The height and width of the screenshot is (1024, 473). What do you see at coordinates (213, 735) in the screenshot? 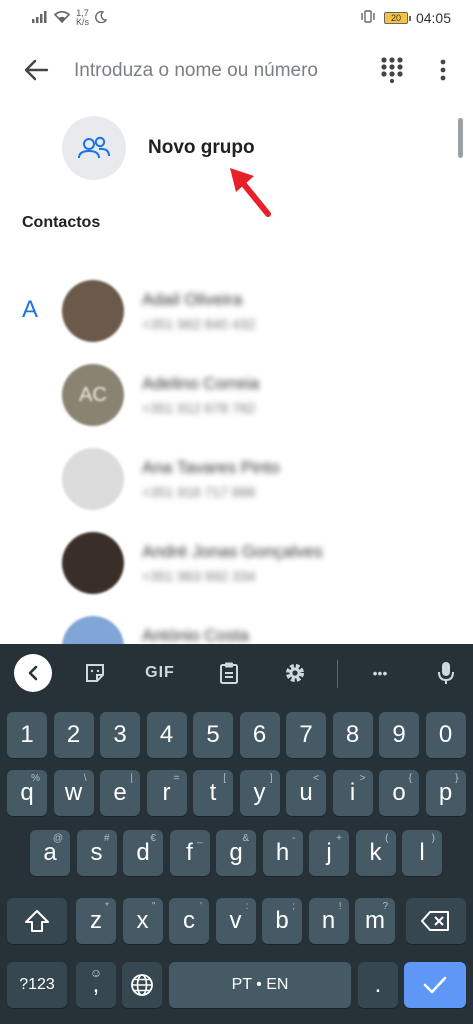
I see `key-5: 5` at bounding box center [213, 735].